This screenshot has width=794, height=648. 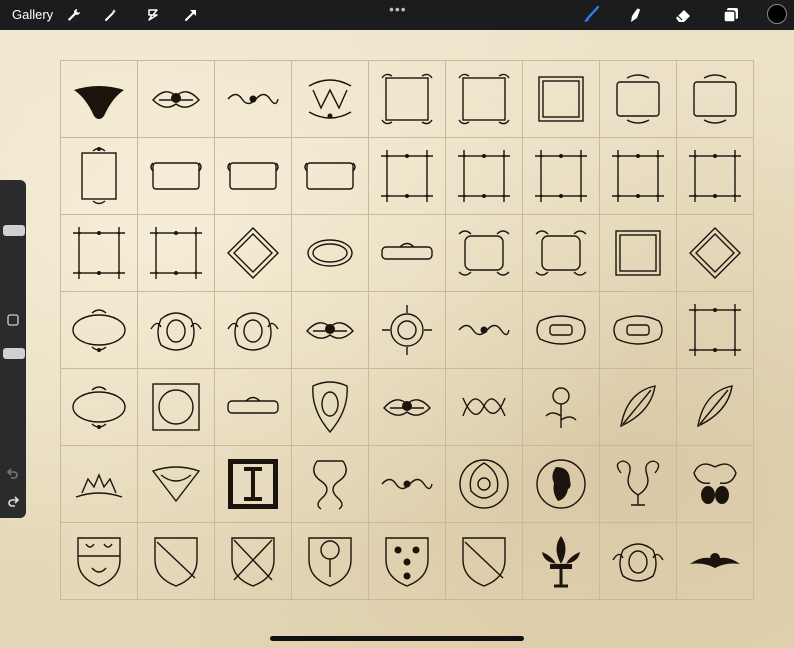 What do you see at coordinates (111, 15) in the screenshot?
I see `magic-wand-icon` at bounding box center [111, 15].